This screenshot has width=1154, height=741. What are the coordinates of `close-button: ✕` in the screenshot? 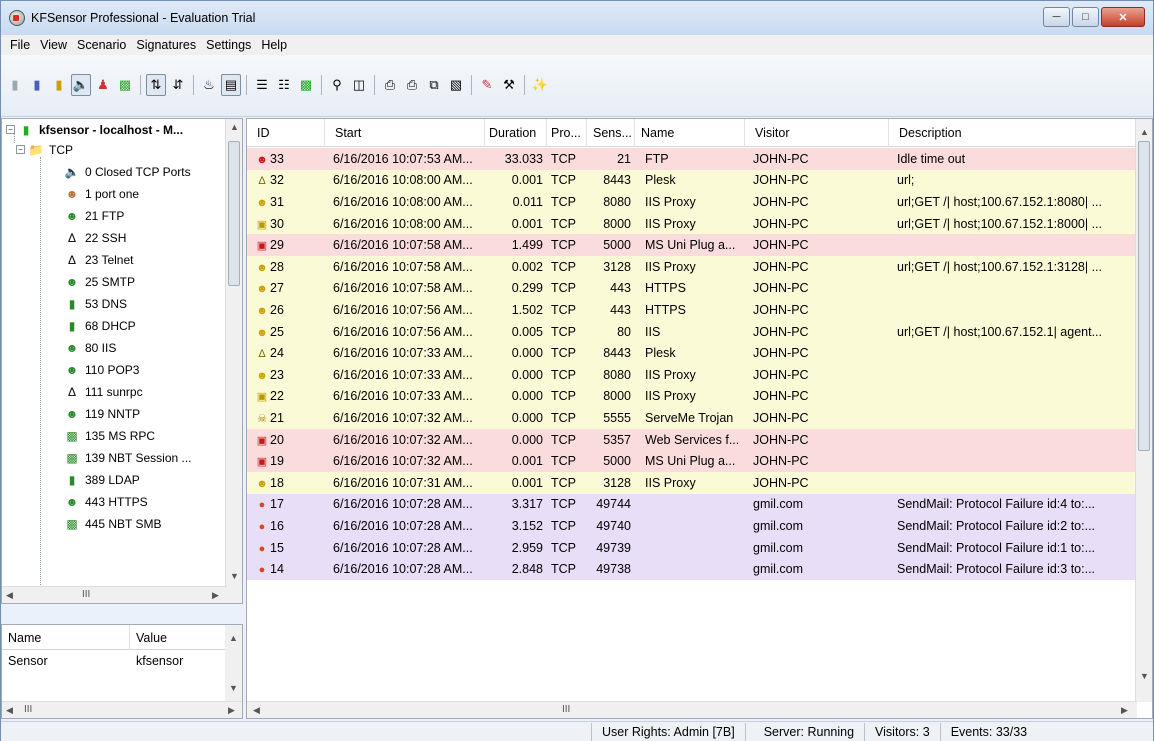 It's located at (1123, 17).